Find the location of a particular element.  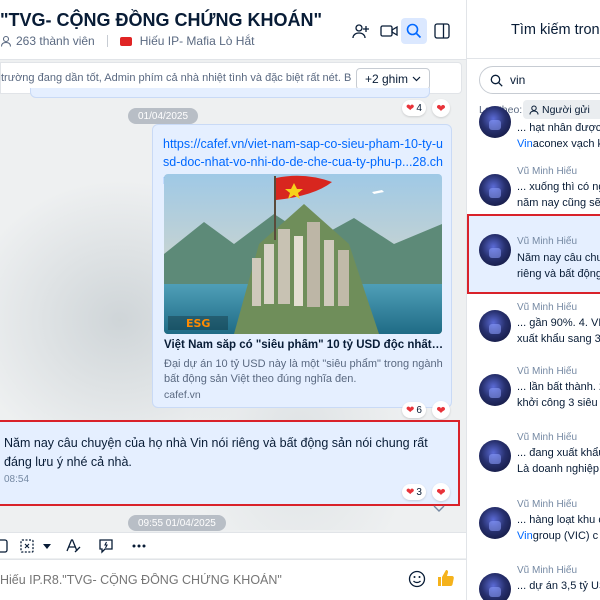

reaction-summary: ❤ 3 is located at coordinates (414, 492).